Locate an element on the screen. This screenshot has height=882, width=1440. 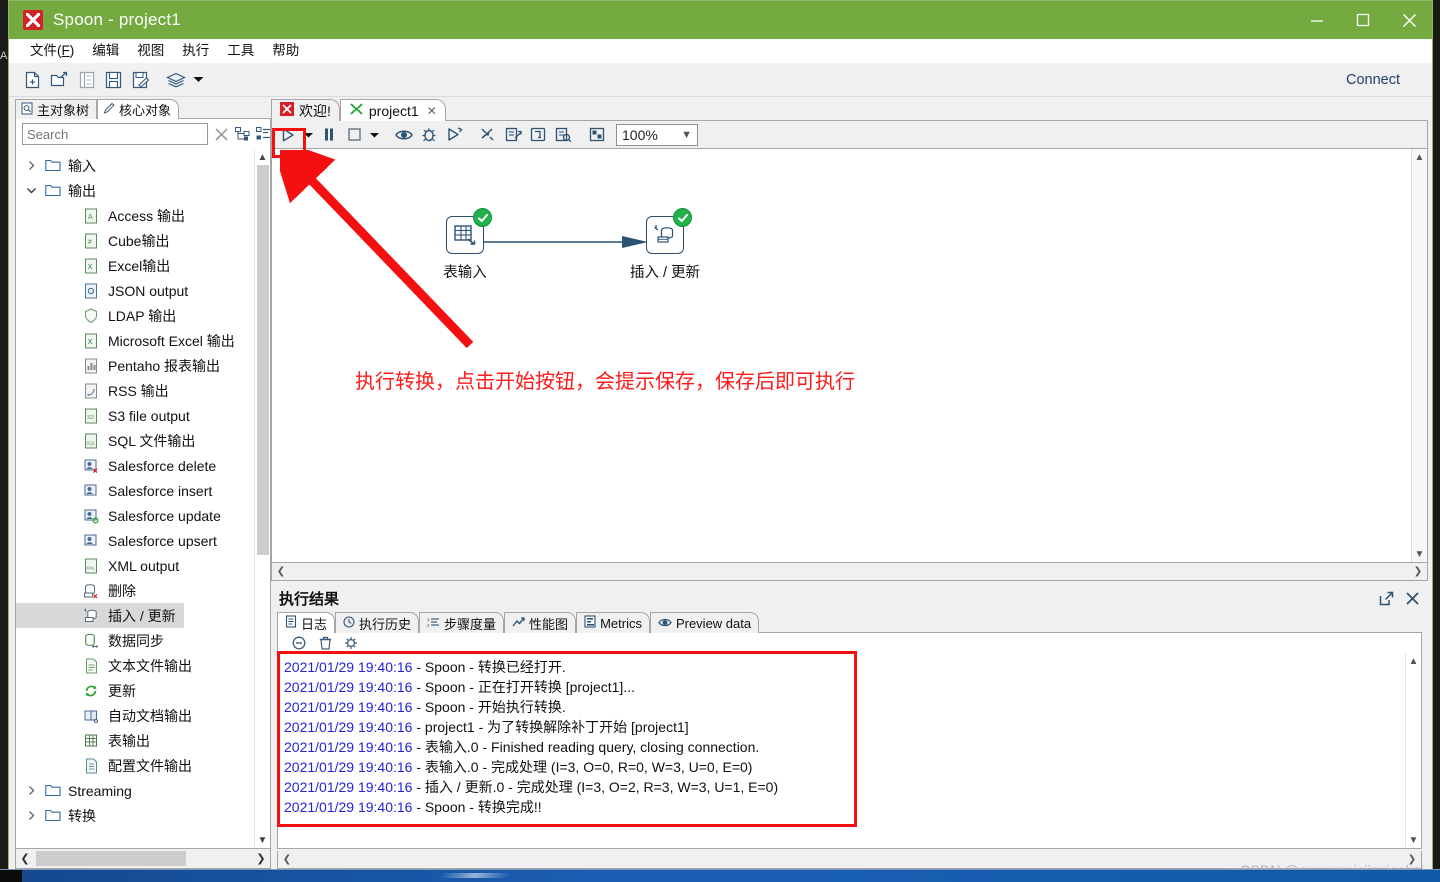
tree-leaf-node: X Microsoft Excel 输出 is located at coordinates (135, 340).